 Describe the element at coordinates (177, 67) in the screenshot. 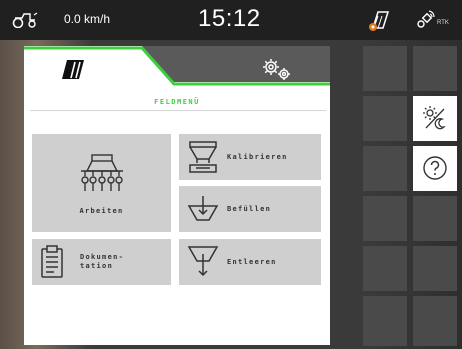

I see `tab-bar` at that location.